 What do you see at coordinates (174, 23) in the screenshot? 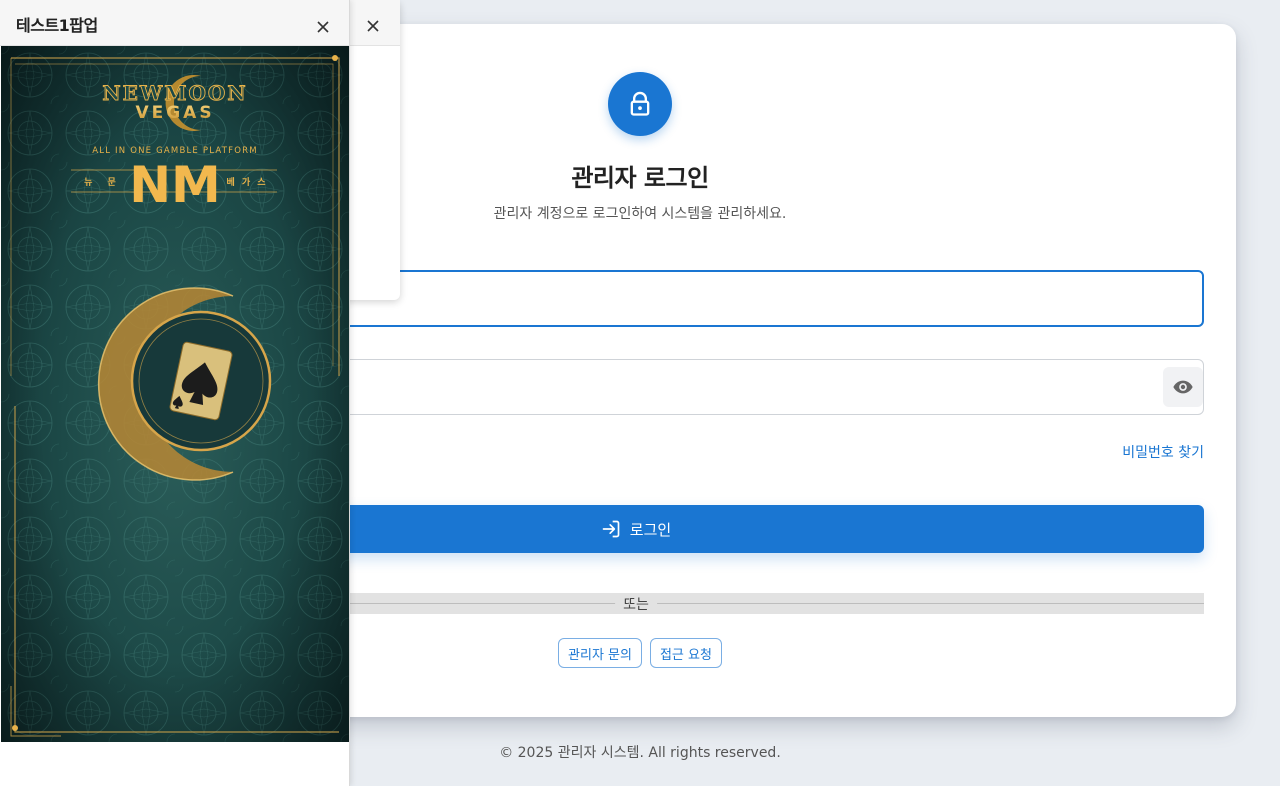
I see `popup-header: 테스트1팝업` at bounding box center [174, 23].